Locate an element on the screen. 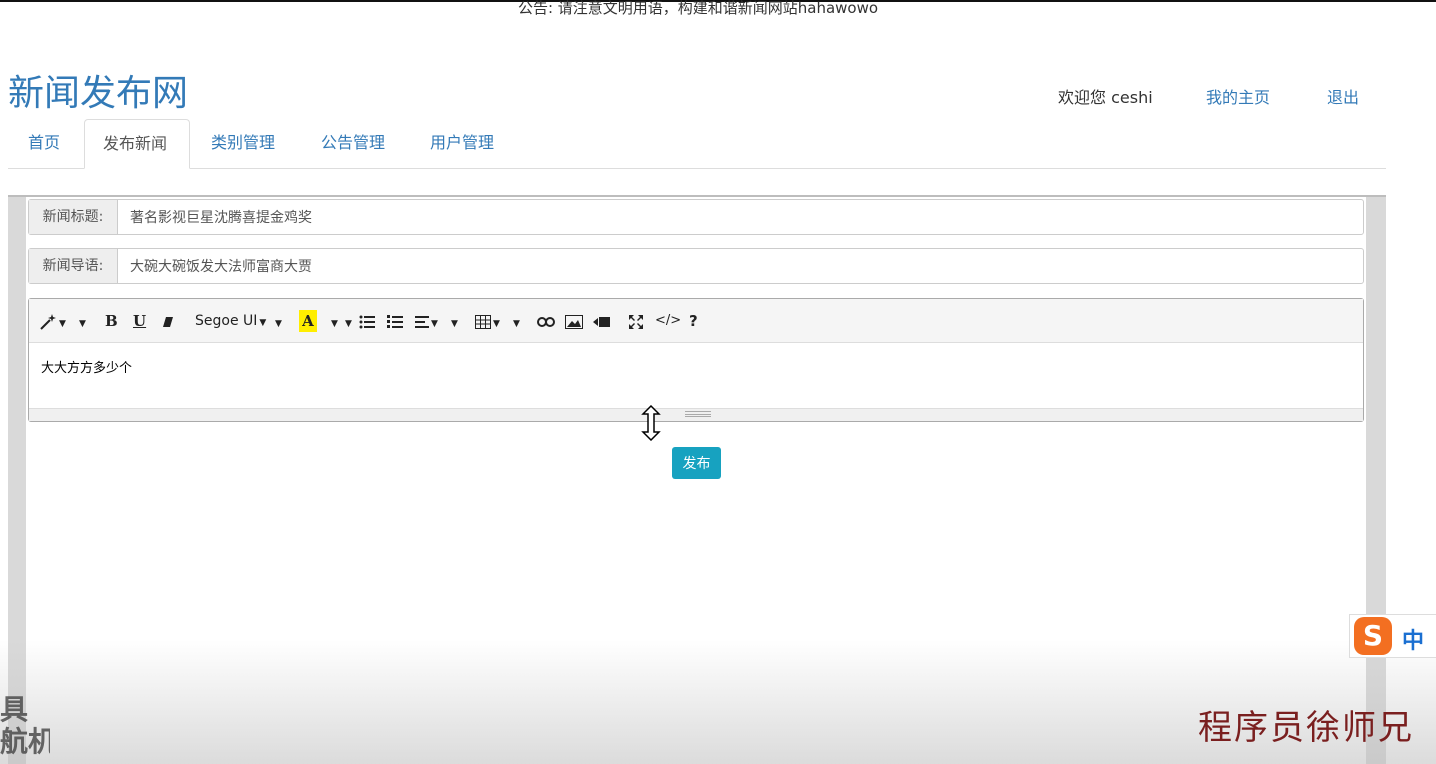  news-title-label: 新闻标题: is located at coordinates (73, 217).